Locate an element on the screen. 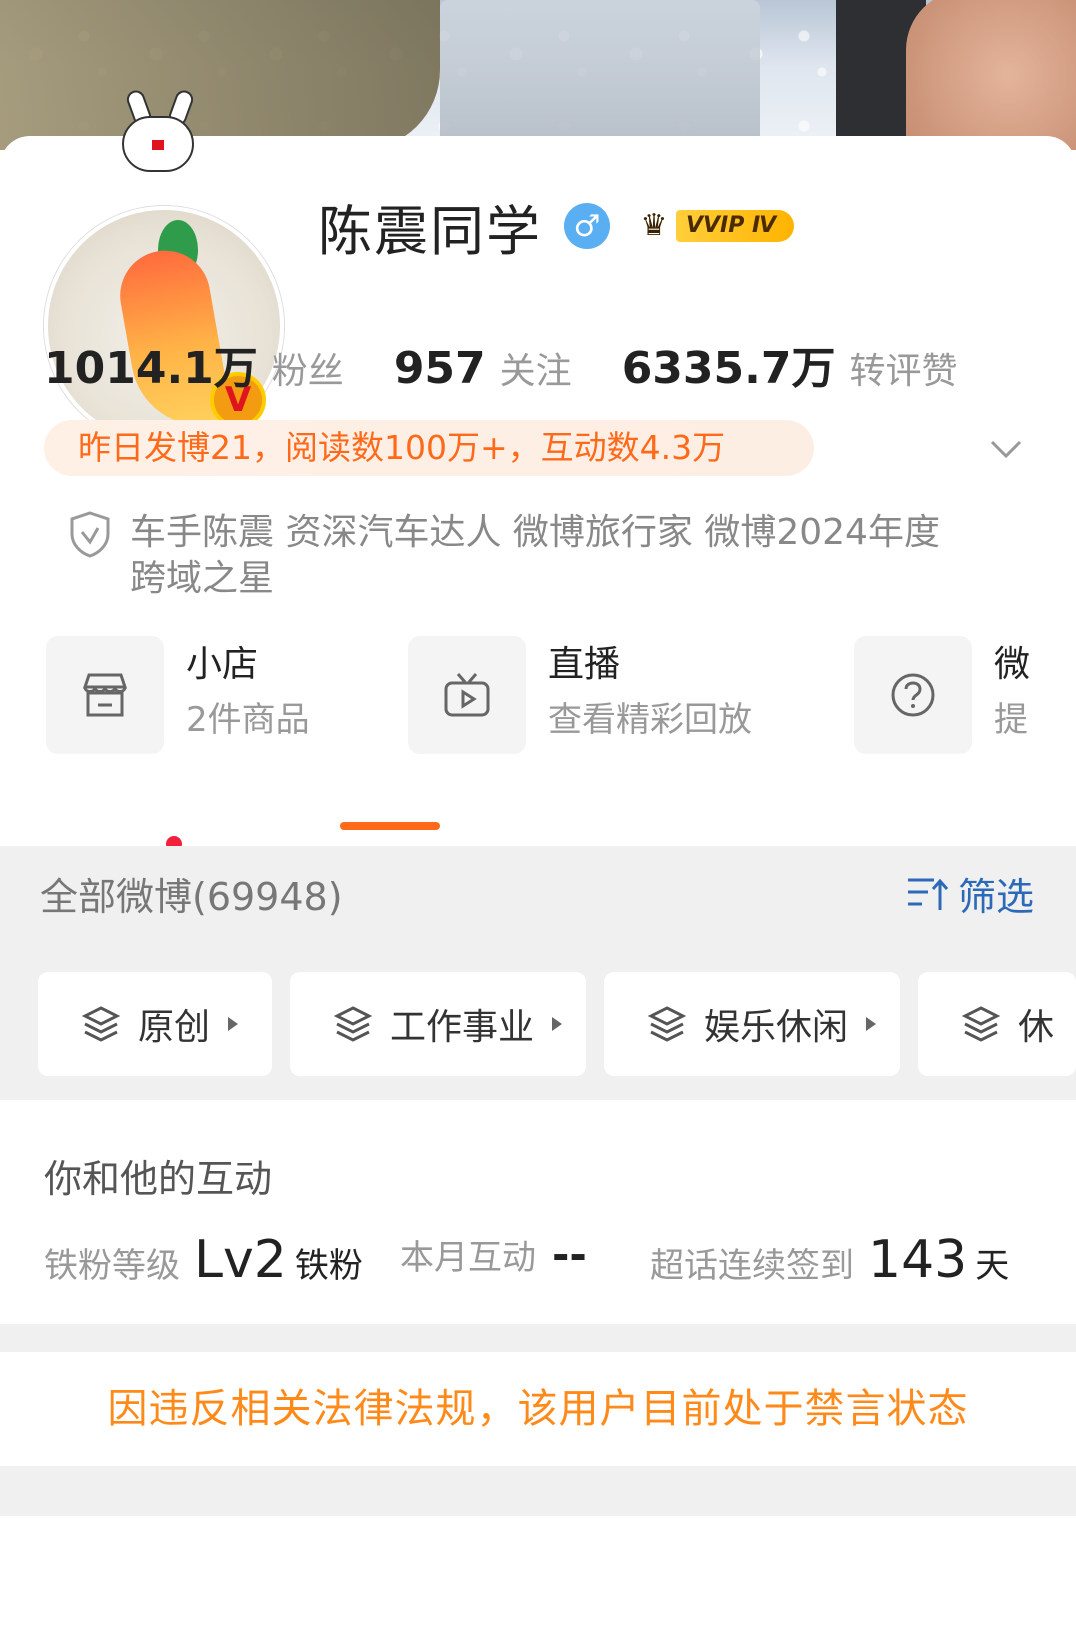 The width and height of the screenshot is (1076, 1652). stat-value: 6335.7万 is located at coordinates (728, 368).